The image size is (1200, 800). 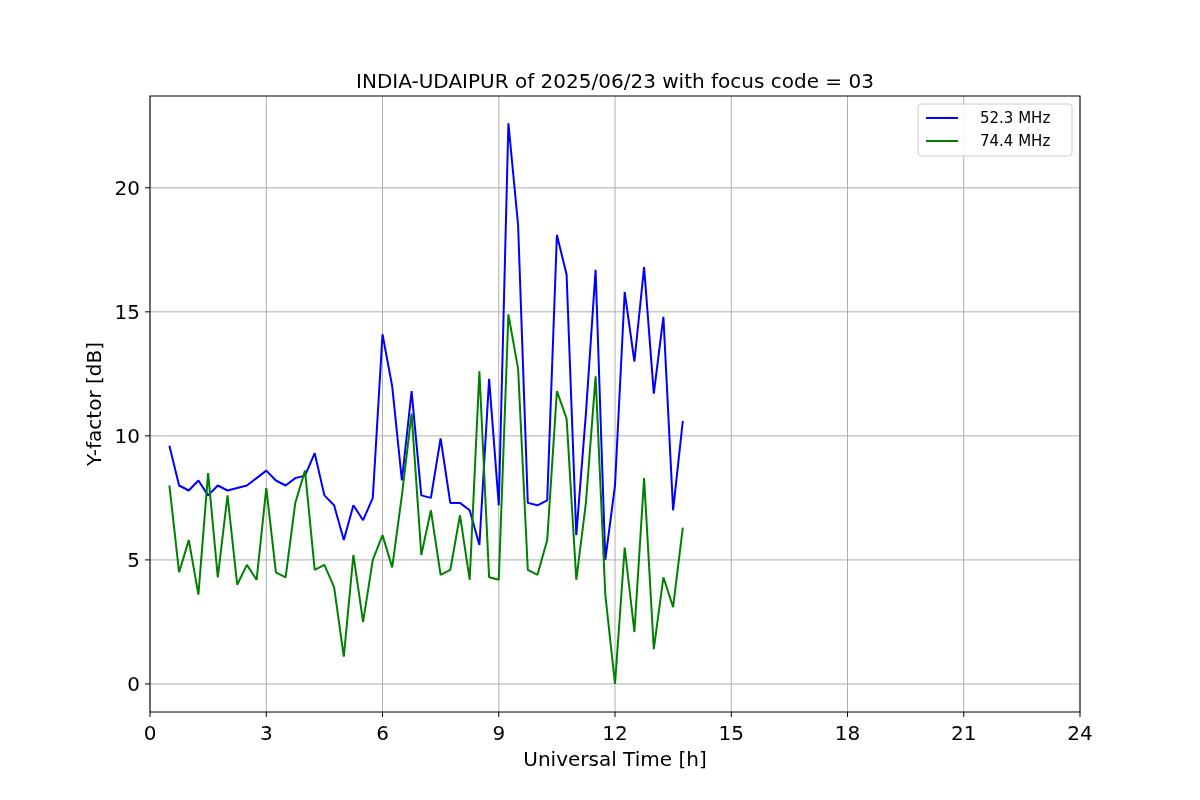 What do you see at coordinates (127, 435) in the screenshot?
I see `y-tick-label: 10` at bounding box center [127, 435].